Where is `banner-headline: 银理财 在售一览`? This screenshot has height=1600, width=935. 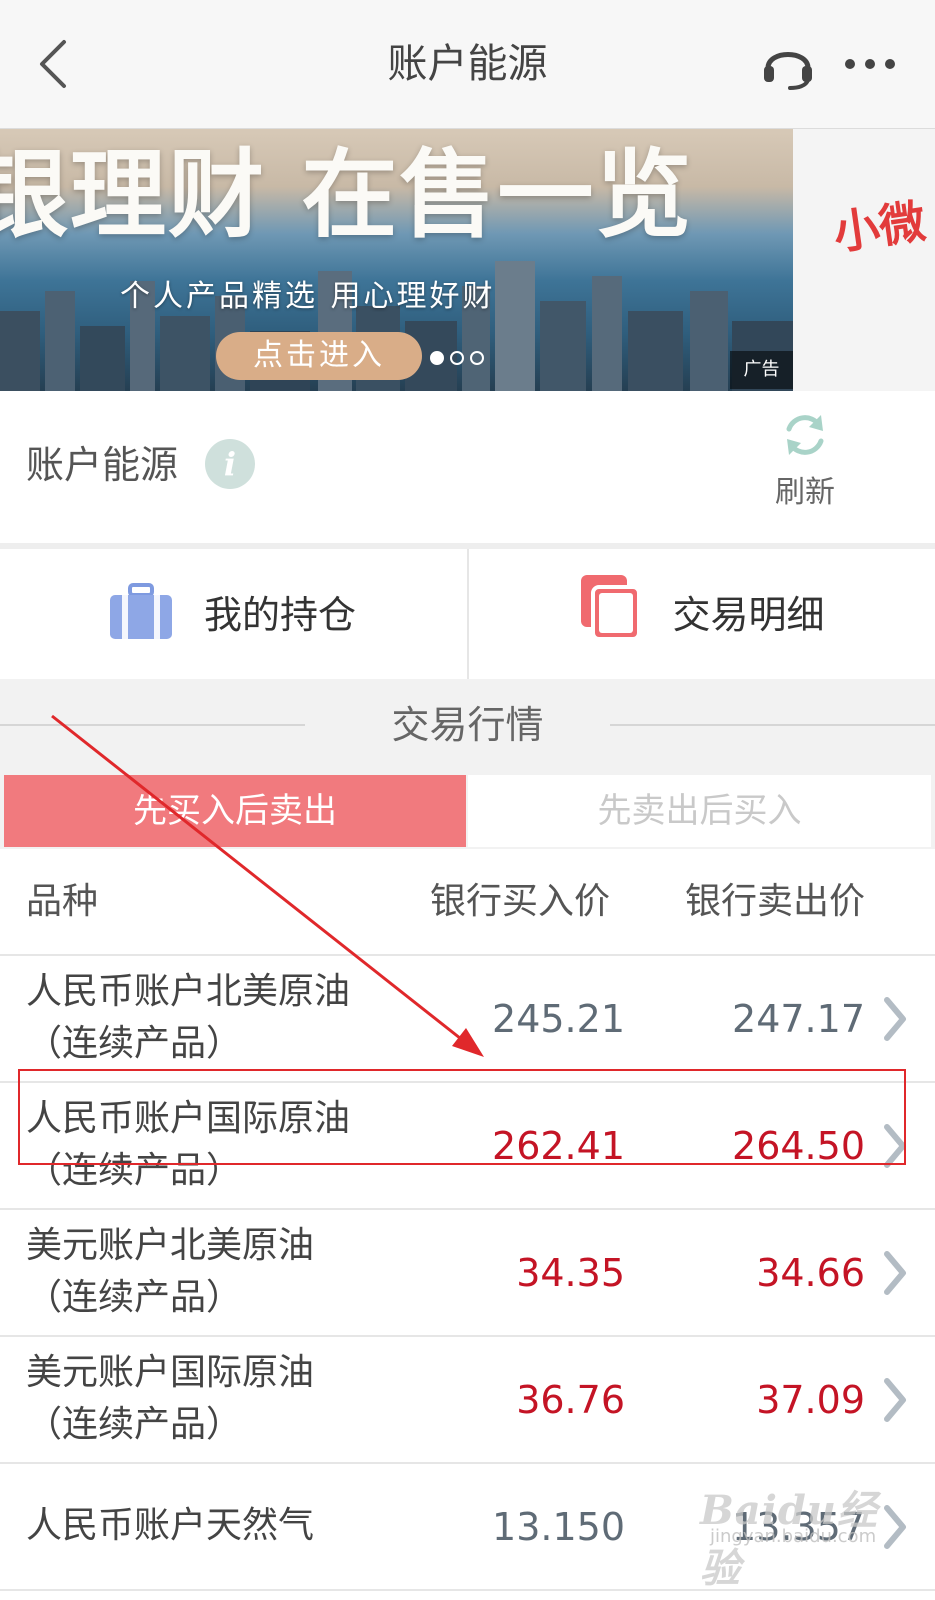
banner-headline: 银理财 在售一览 is located at coordinates (347, 194).